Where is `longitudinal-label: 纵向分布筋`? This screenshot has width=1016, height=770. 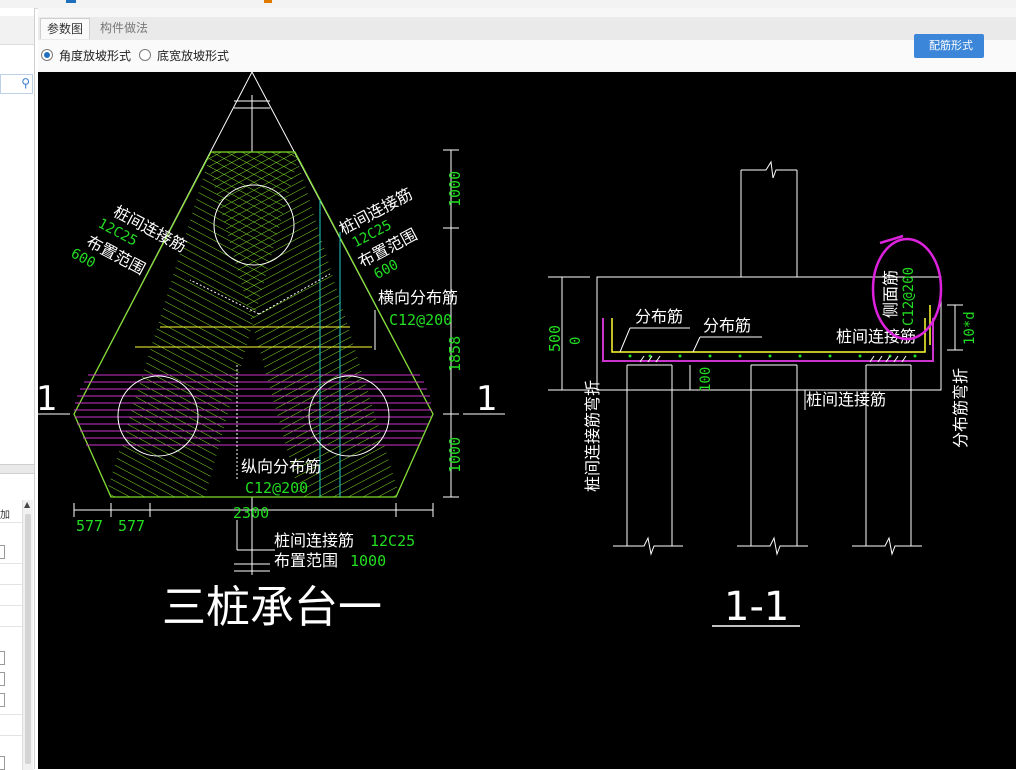 longitudinal-label: 纵向分布筋 is located at coordinates (281, 466).